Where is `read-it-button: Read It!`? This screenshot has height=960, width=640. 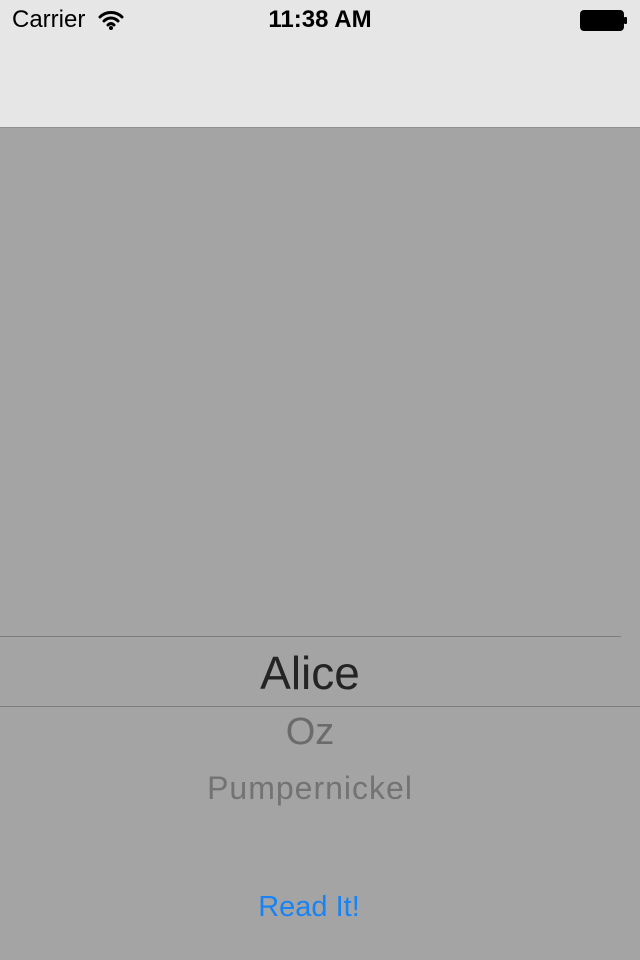
read-it-button: Read It! is located at coordinates (309, 907).